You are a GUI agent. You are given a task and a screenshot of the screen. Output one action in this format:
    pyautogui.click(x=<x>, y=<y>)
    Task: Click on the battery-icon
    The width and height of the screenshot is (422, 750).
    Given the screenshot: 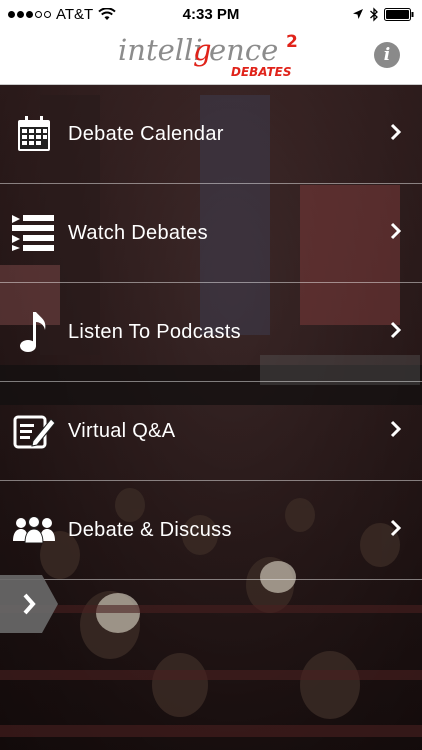 What is the action you would take?
    pyautogui.click(x=399, y=14)
    